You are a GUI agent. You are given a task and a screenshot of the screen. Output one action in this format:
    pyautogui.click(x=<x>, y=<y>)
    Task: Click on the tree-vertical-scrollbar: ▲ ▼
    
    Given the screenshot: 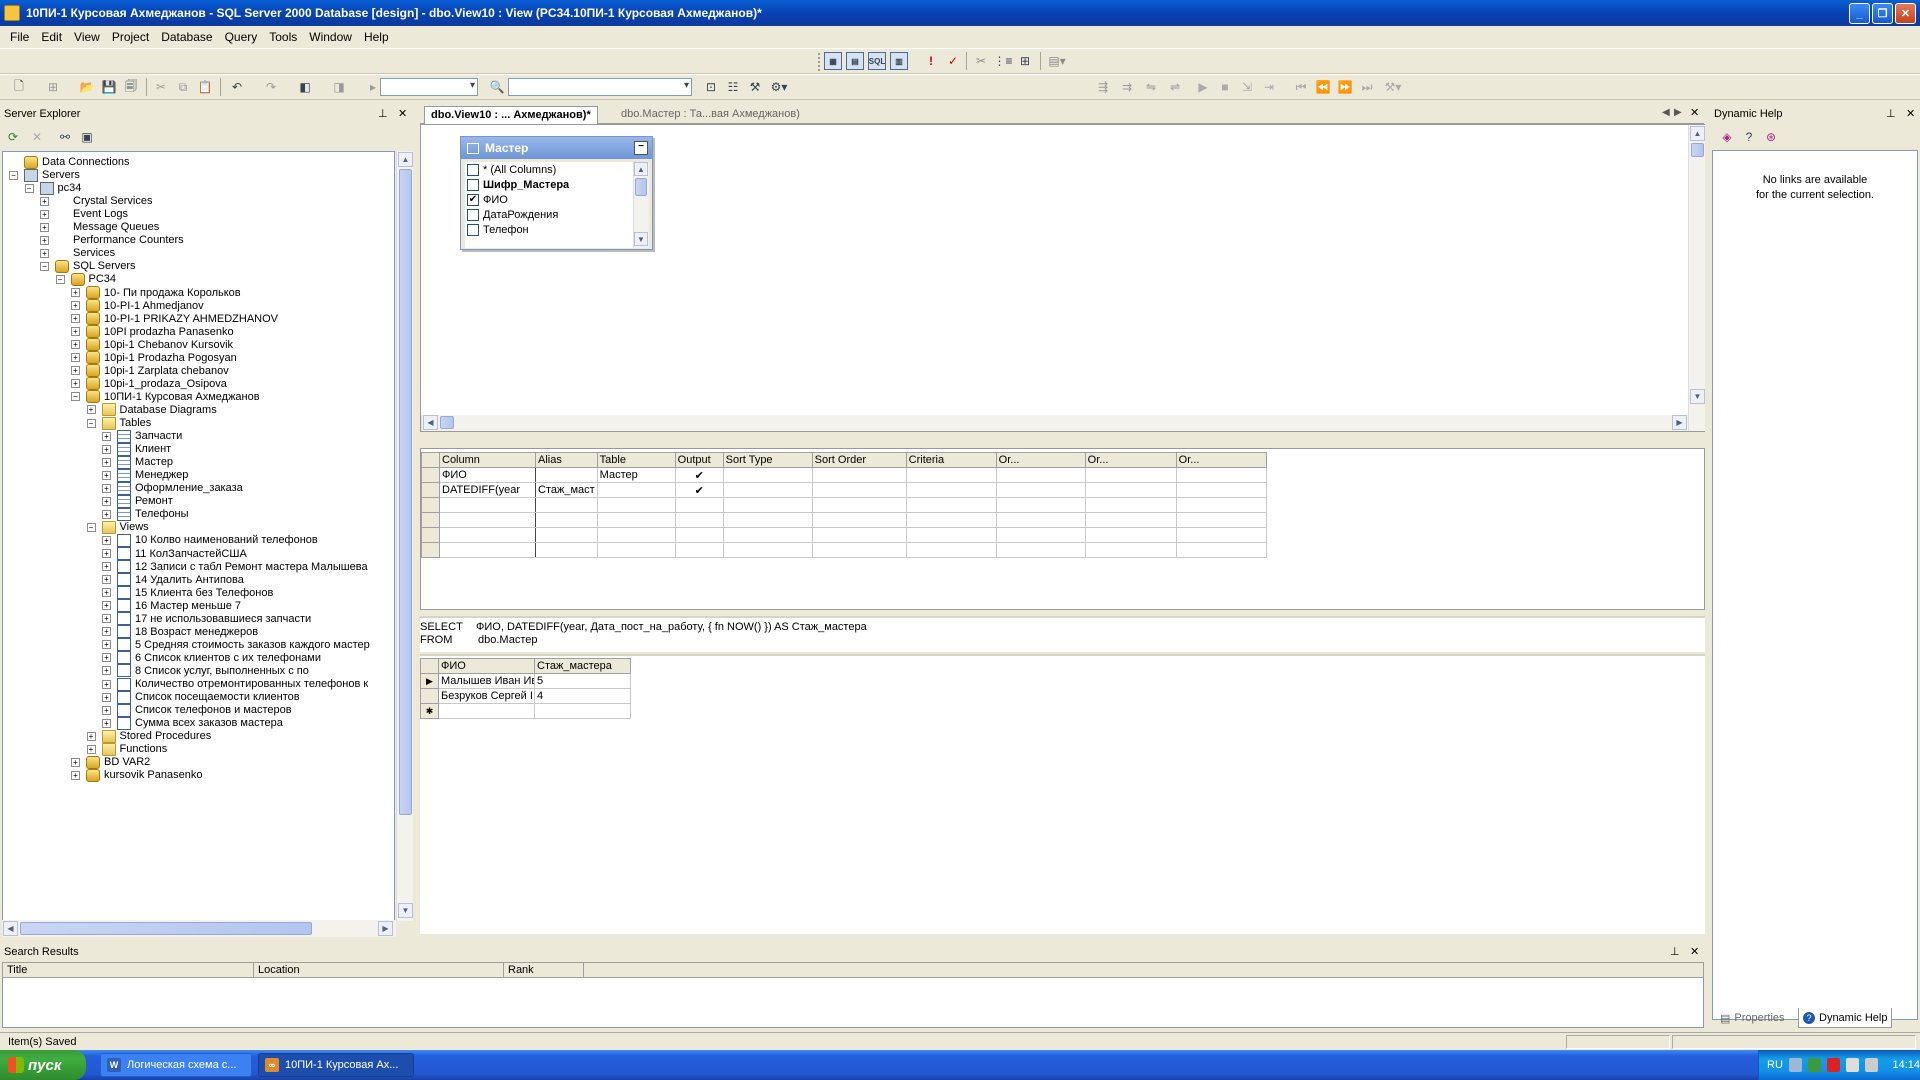 What is the action you would take?
    pyautogui.click(x=404, y=536)
    